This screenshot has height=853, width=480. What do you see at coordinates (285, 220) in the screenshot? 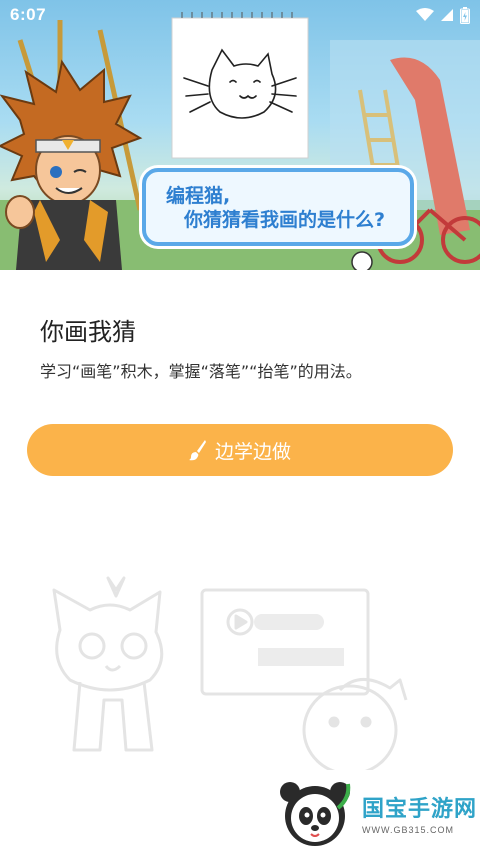
I see `speech-line-2: 你猜猜看我画的是什么?` at bounding box center [285, 220].